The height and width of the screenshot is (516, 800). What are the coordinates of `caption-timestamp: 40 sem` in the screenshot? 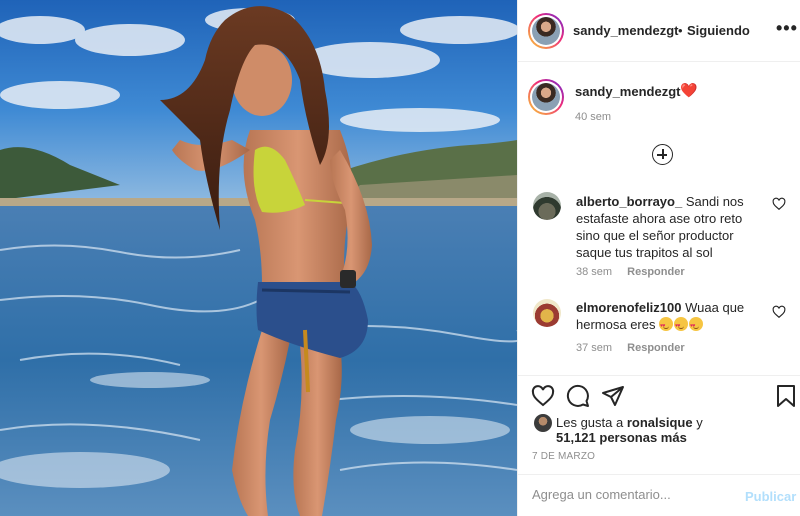 It's located at (593, 117).